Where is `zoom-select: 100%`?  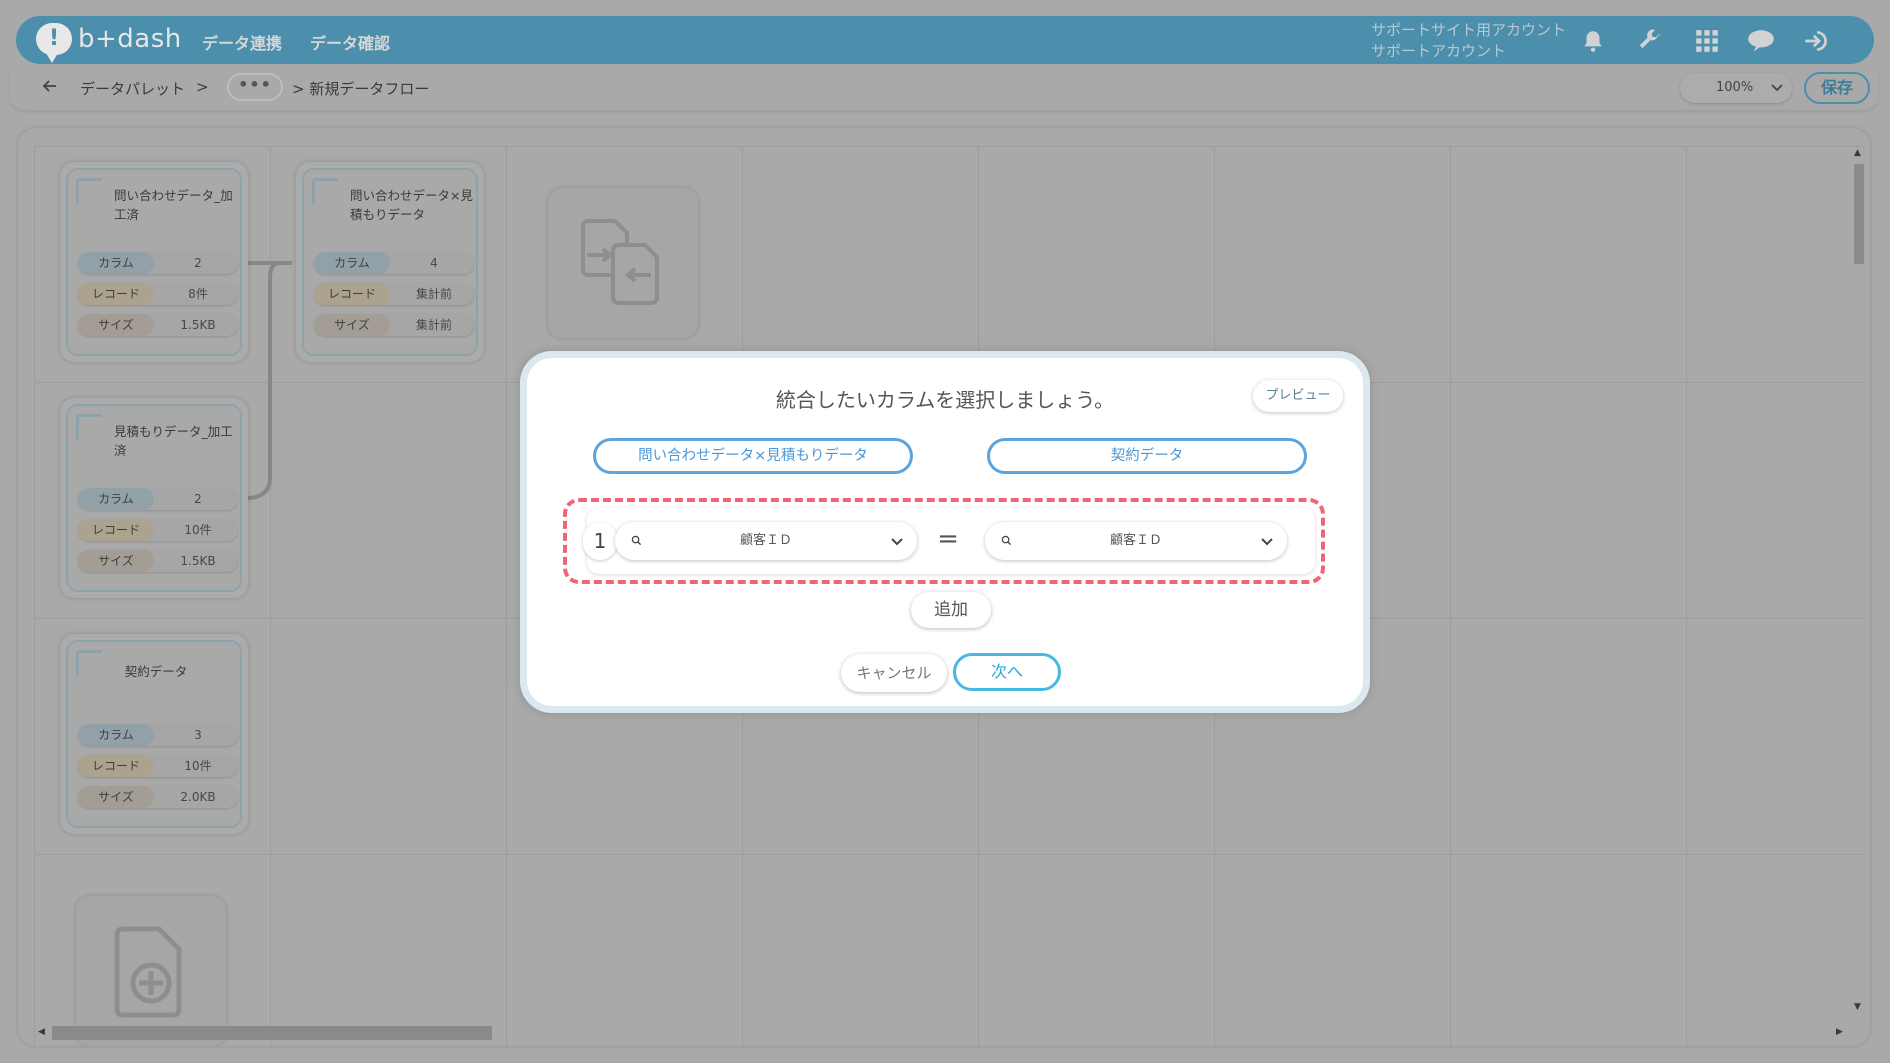 zoom-select: 100% is located at coordinates (1736, 88).